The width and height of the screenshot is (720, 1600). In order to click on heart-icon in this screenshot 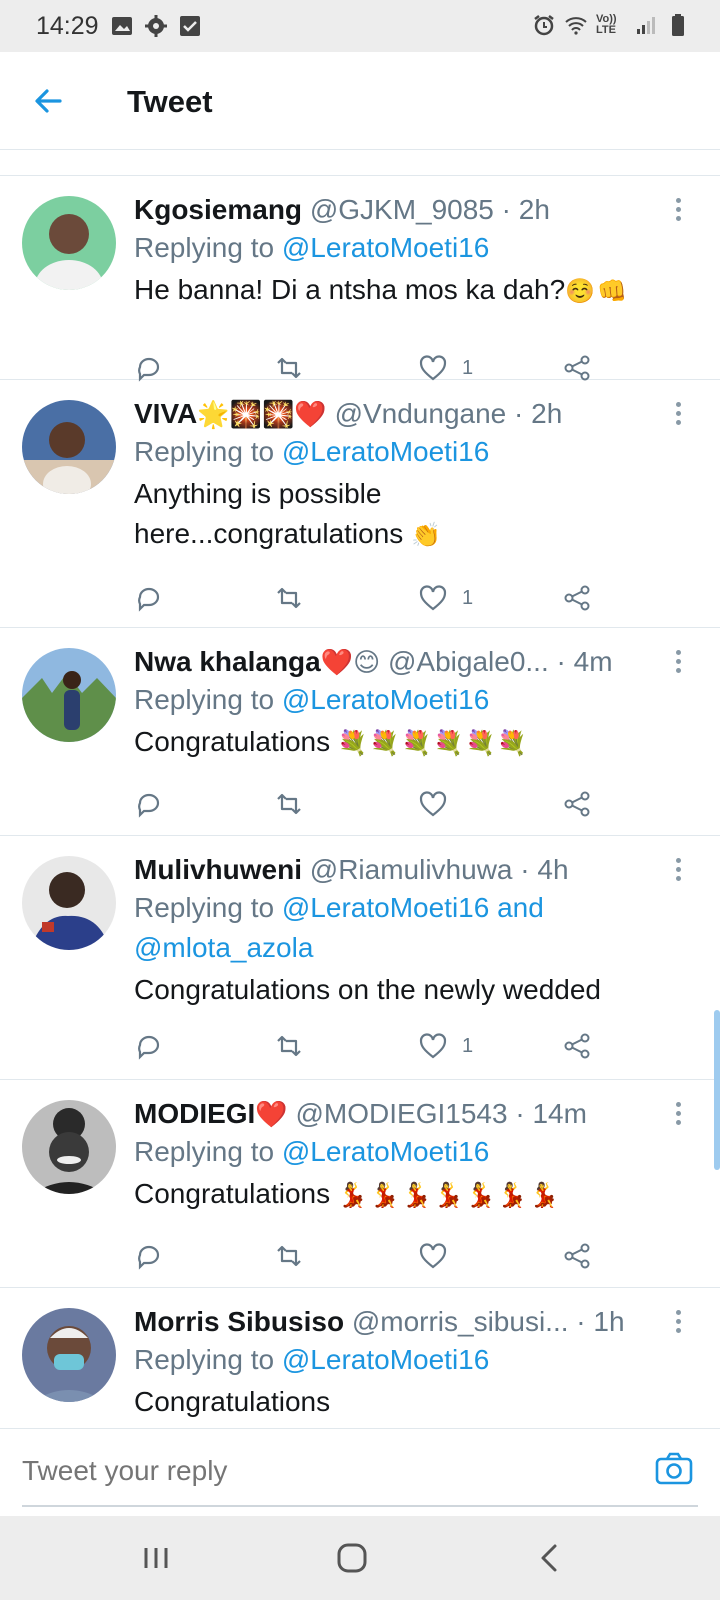, I will do `click(433, 1256)`.